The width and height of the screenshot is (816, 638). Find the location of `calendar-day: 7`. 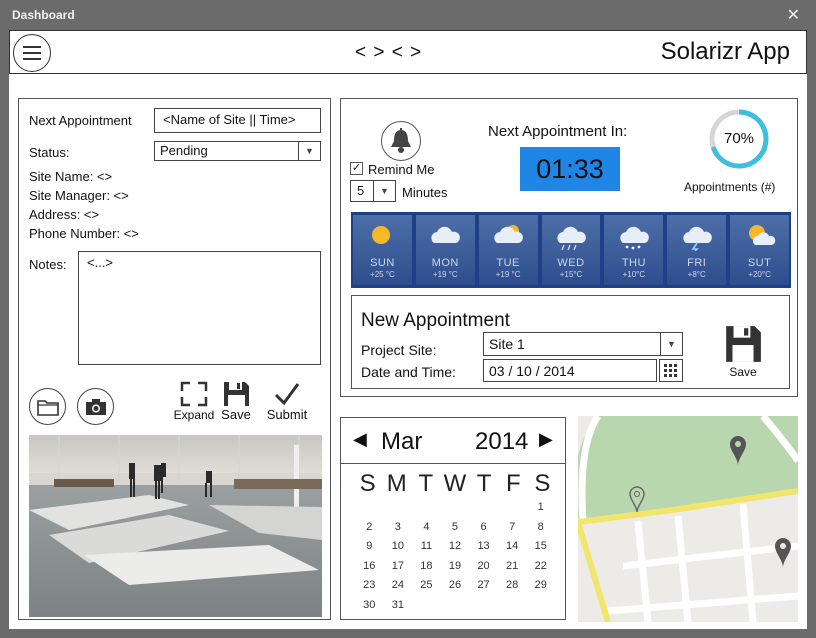

calendar-day: 7 is located at coordinates (512, 528).